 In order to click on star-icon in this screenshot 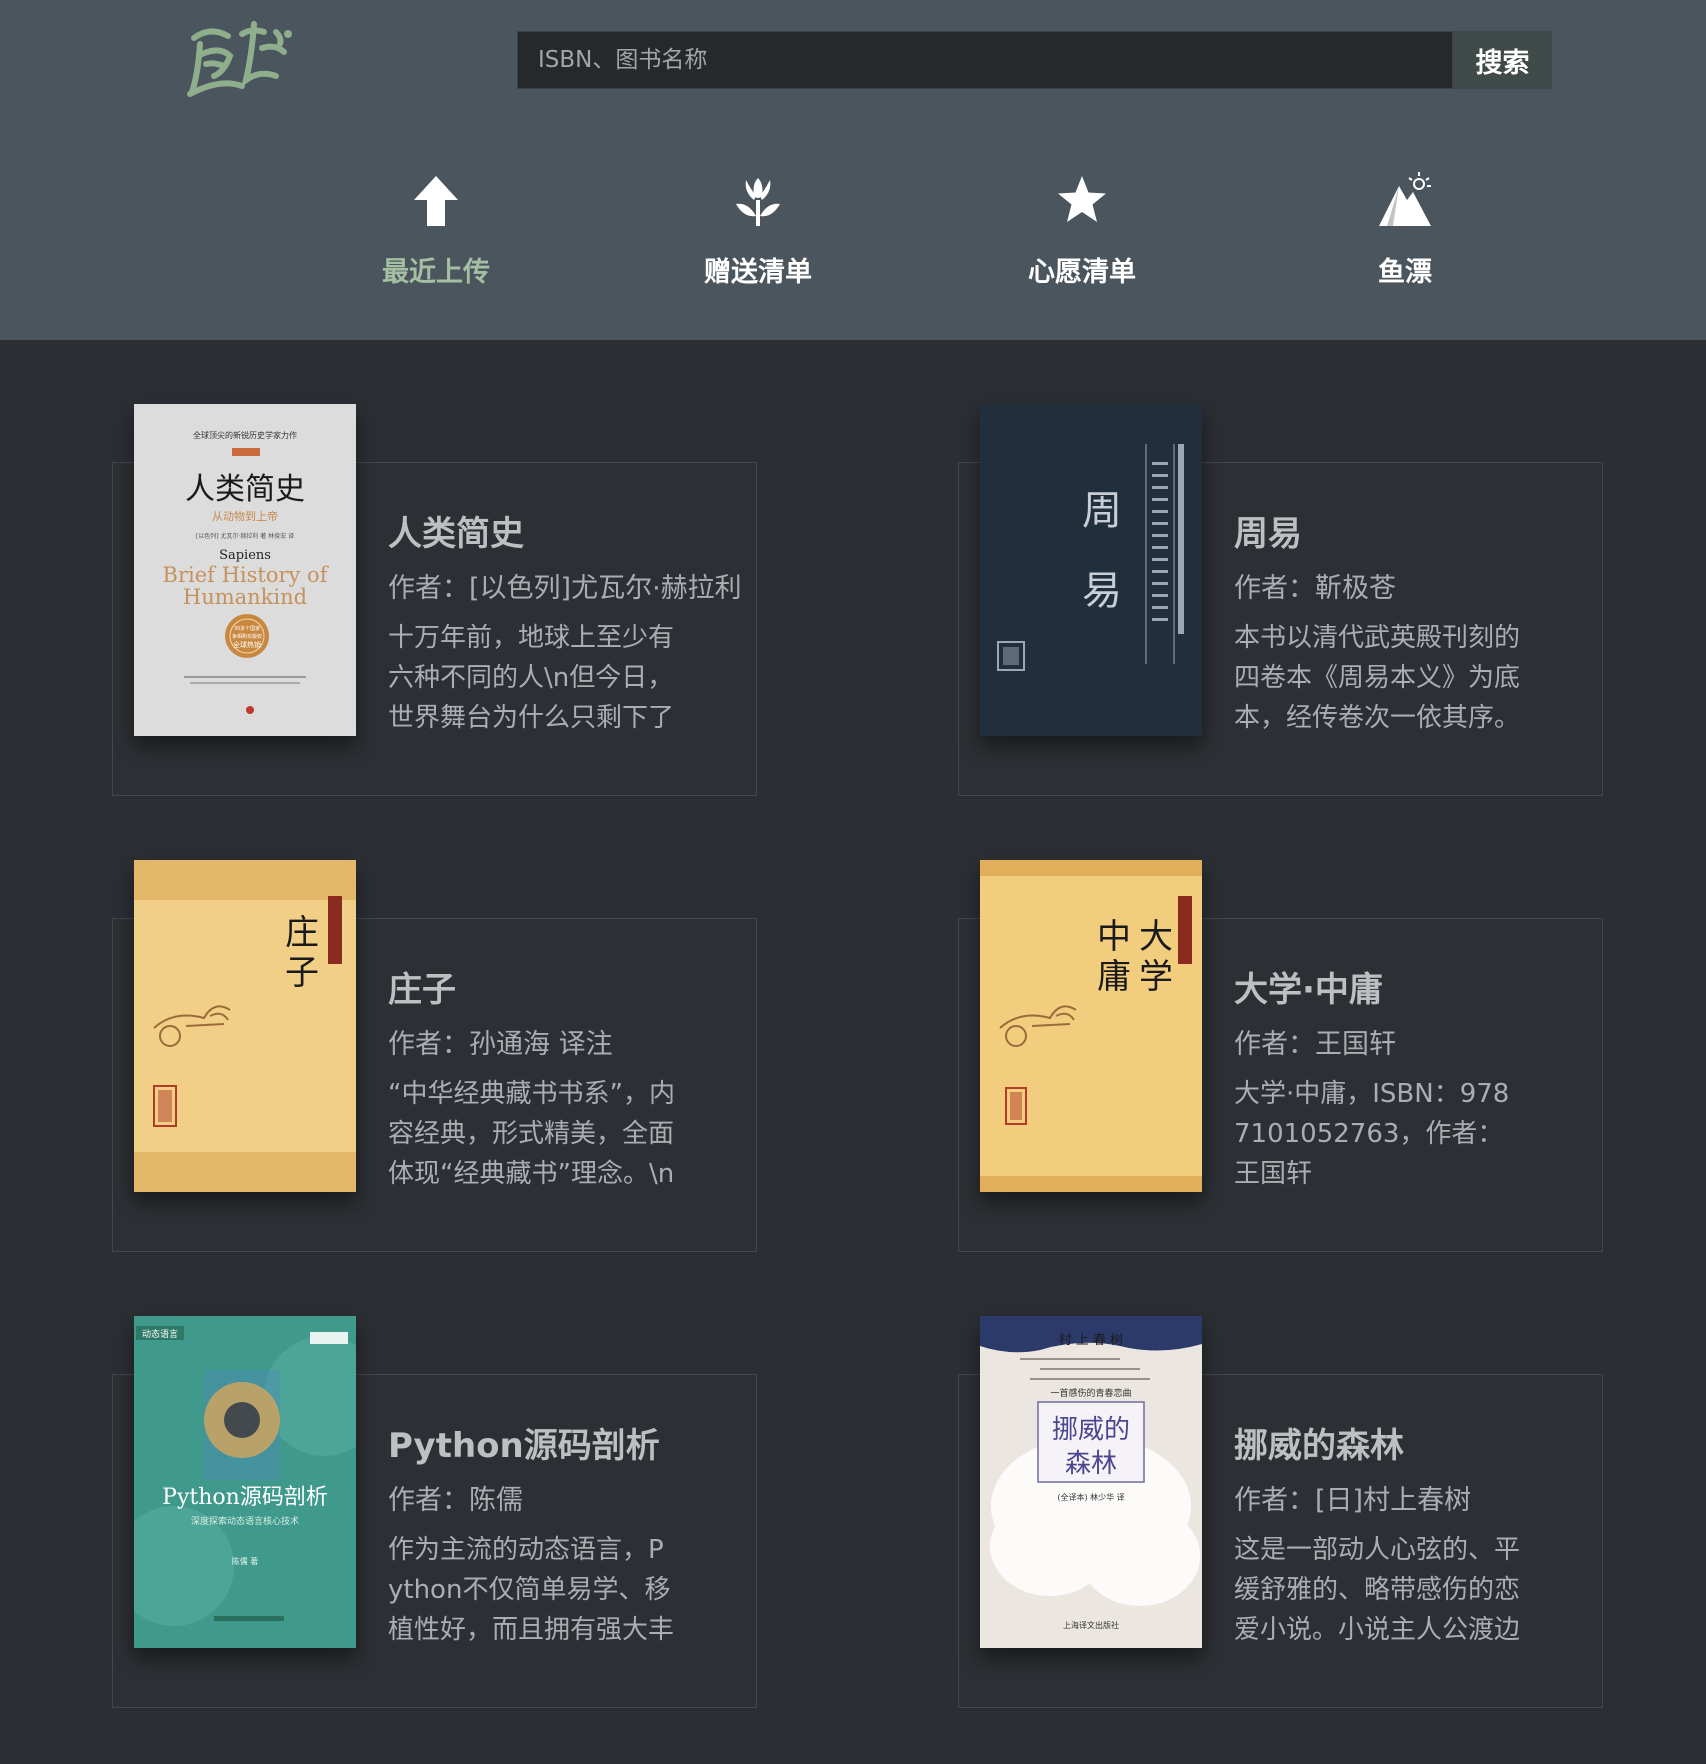, I will do `click(1082, 199)`.